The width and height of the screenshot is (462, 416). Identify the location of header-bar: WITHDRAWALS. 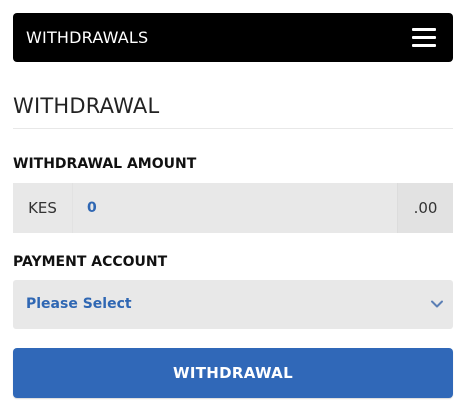
(233, 37).